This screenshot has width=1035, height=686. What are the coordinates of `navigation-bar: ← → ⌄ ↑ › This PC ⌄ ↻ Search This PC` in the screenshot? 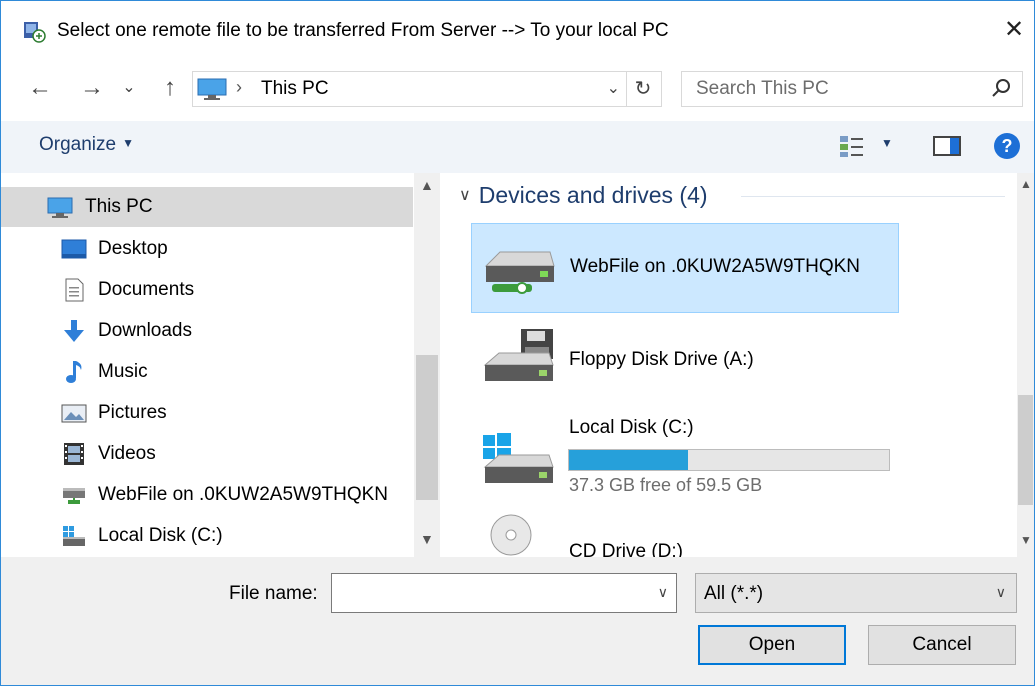 It's located at (517, 90).